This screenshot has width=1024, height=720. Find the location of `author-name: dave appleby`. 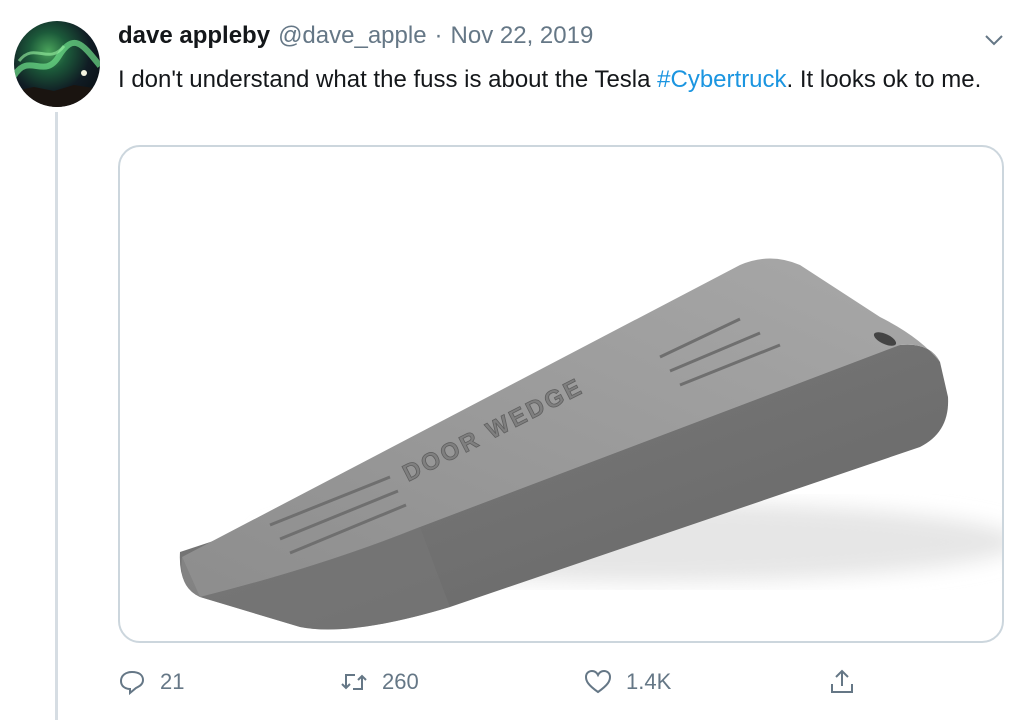

author-name: dave appleby is located at coordinates (194, 36).